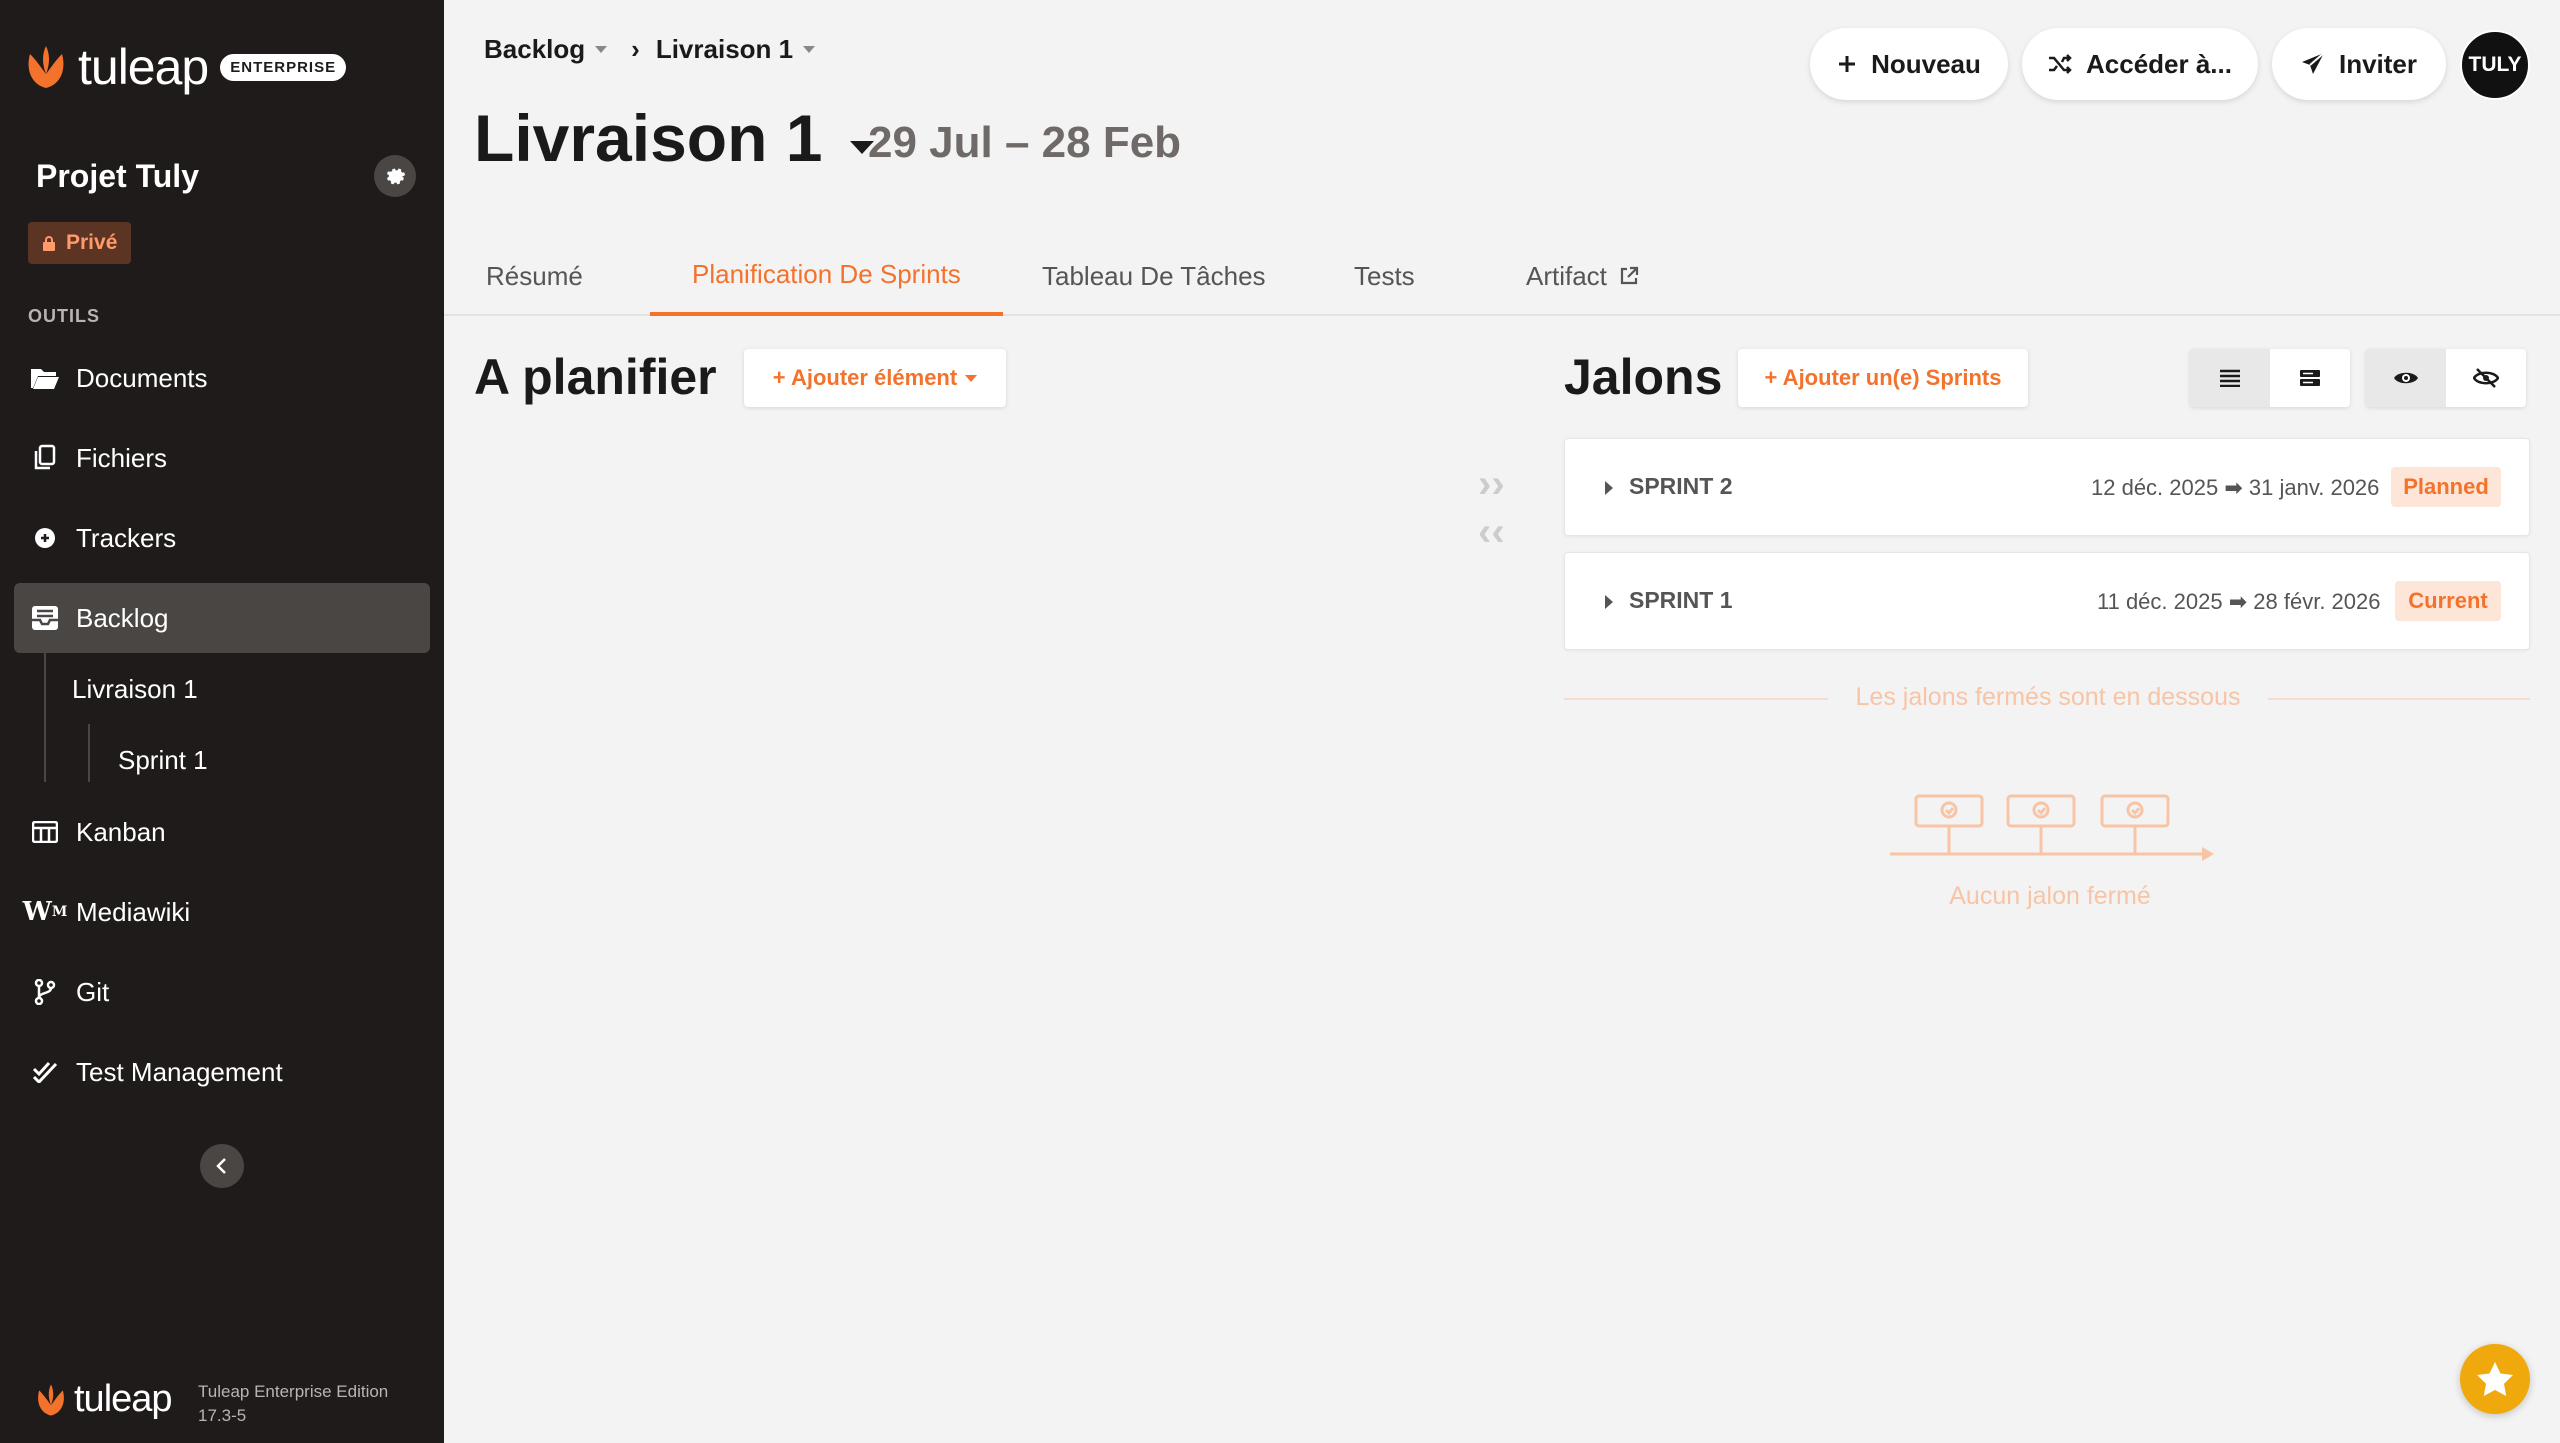 This screenshot has height=1443, width=2560. What do you see at coordinates (534, 276) in the screenshot?
I see `tab-resume: Résumé` at bounding box center [534, 276].